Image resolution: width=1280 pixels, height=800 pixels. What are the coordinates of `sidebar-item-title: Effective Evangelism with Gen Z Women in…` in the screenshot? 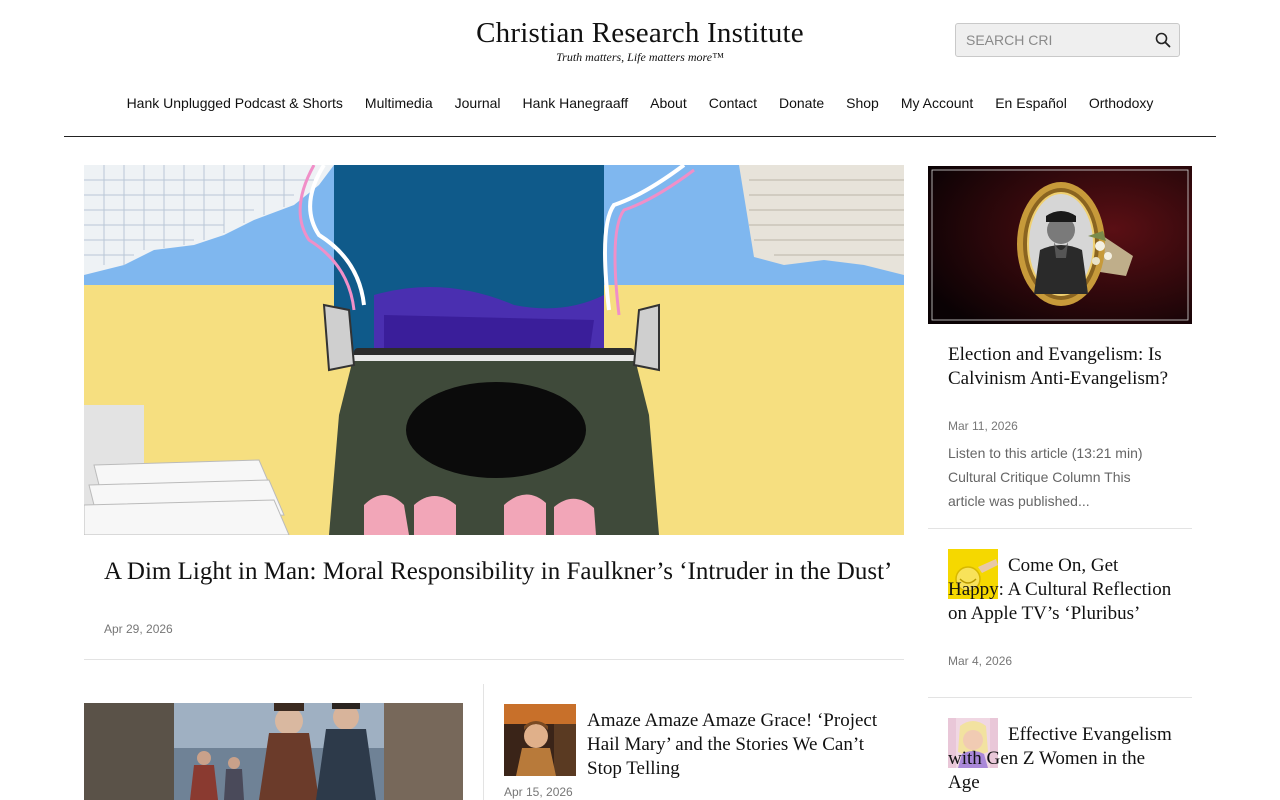 It's located at (1060, 759).